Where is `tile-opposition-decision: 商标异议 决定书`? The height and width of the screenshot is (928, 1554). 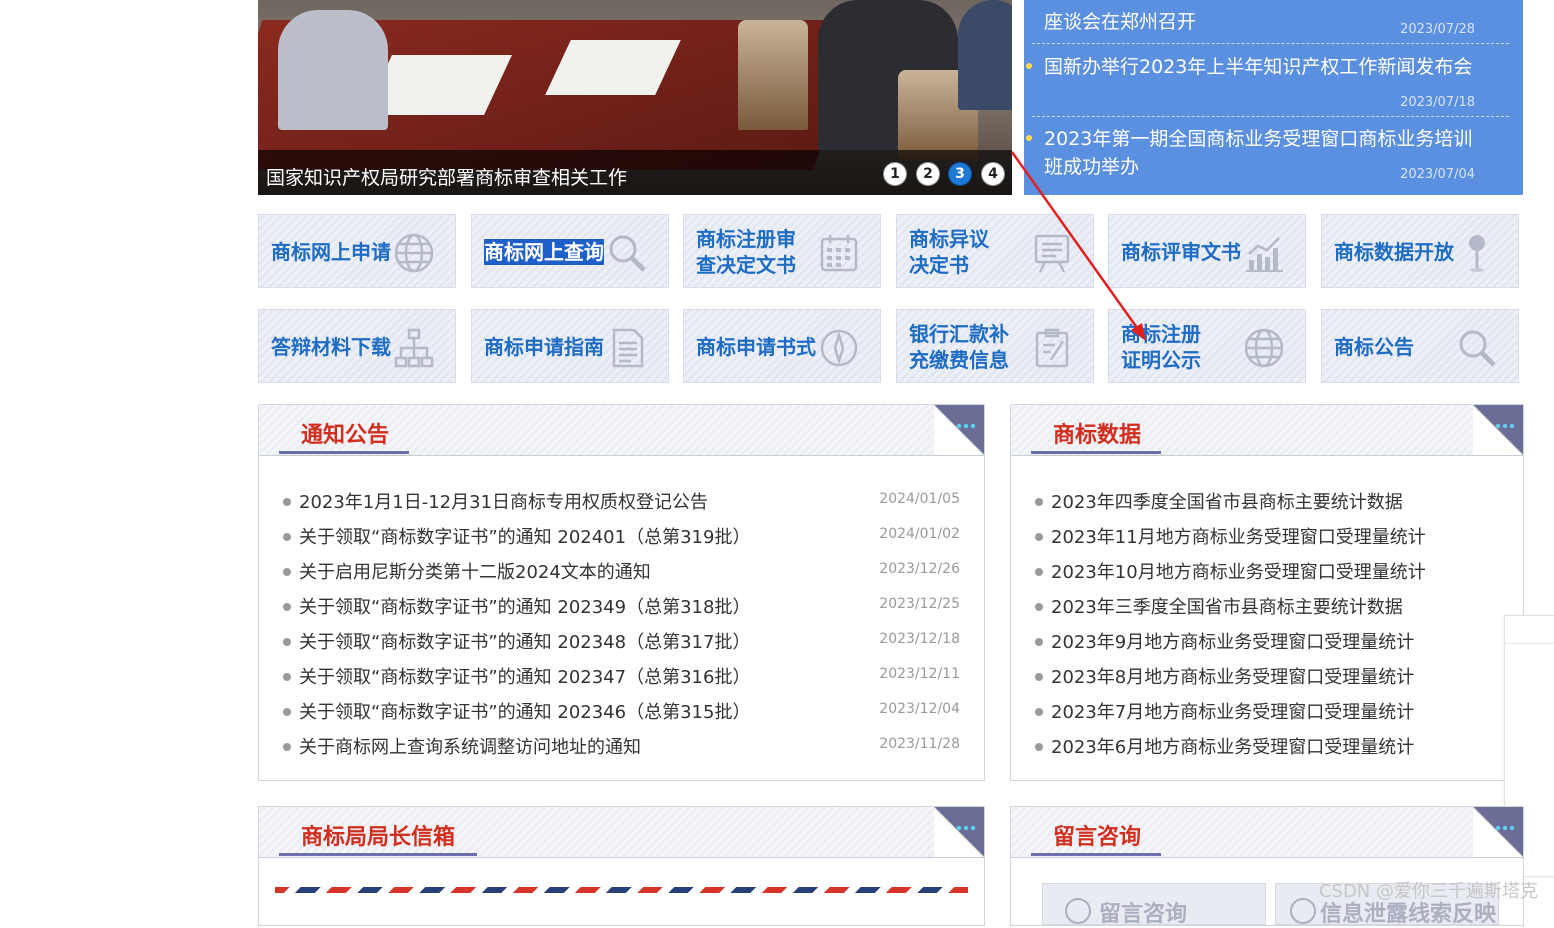 tile-opposition-decision: 商标异议 决定书 is located at coordinates (995, 251).